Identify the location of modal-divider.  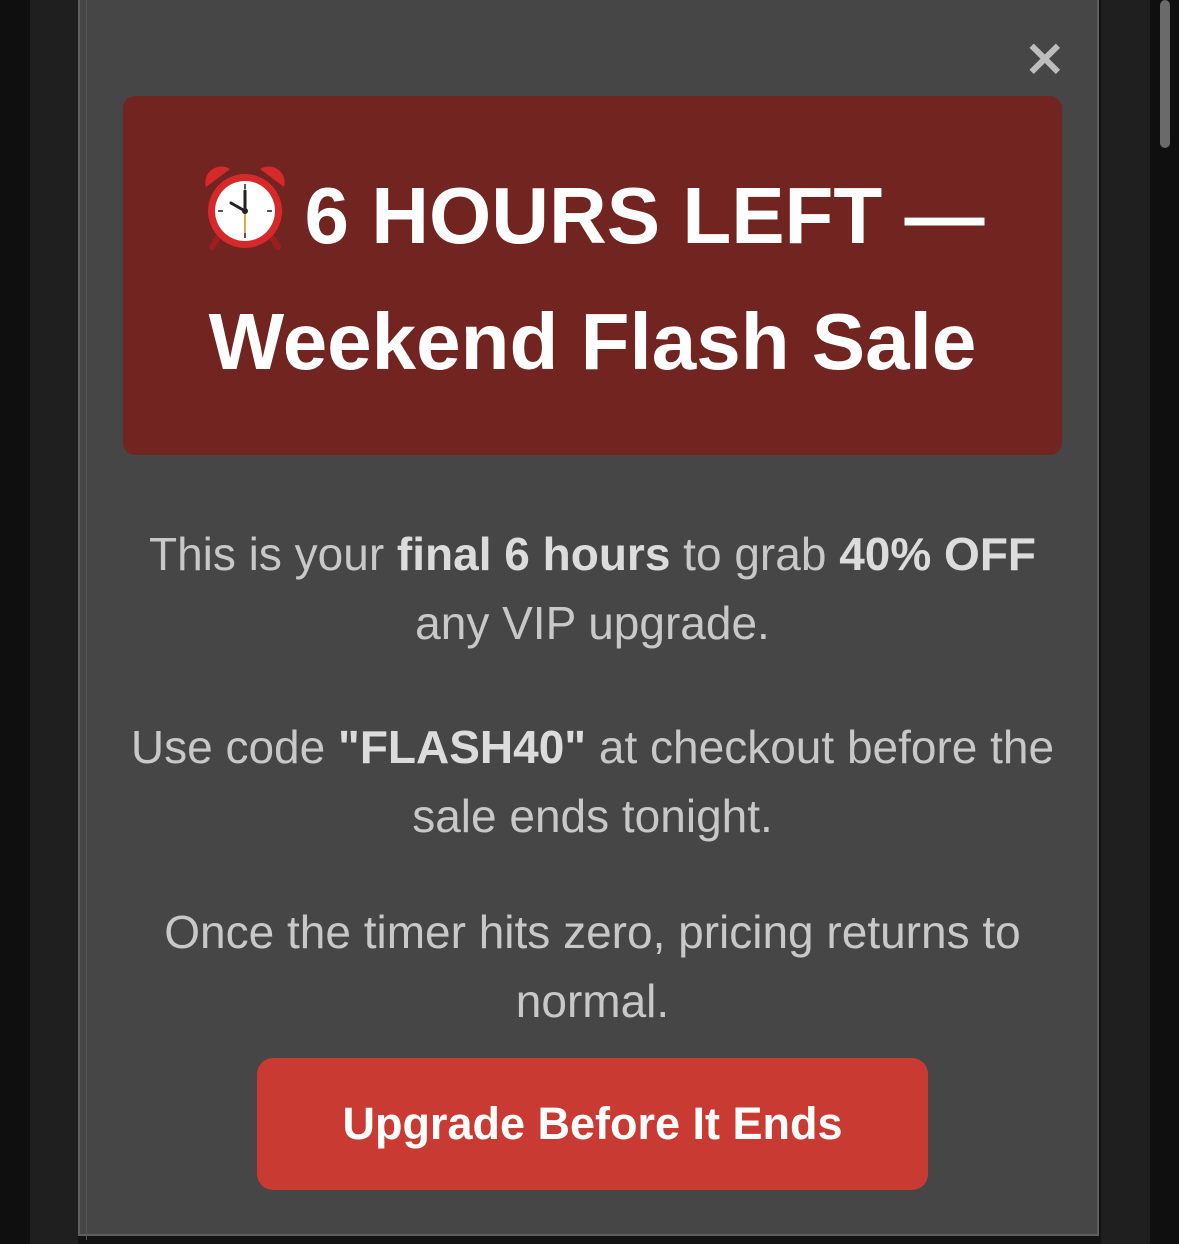
(86, 620).